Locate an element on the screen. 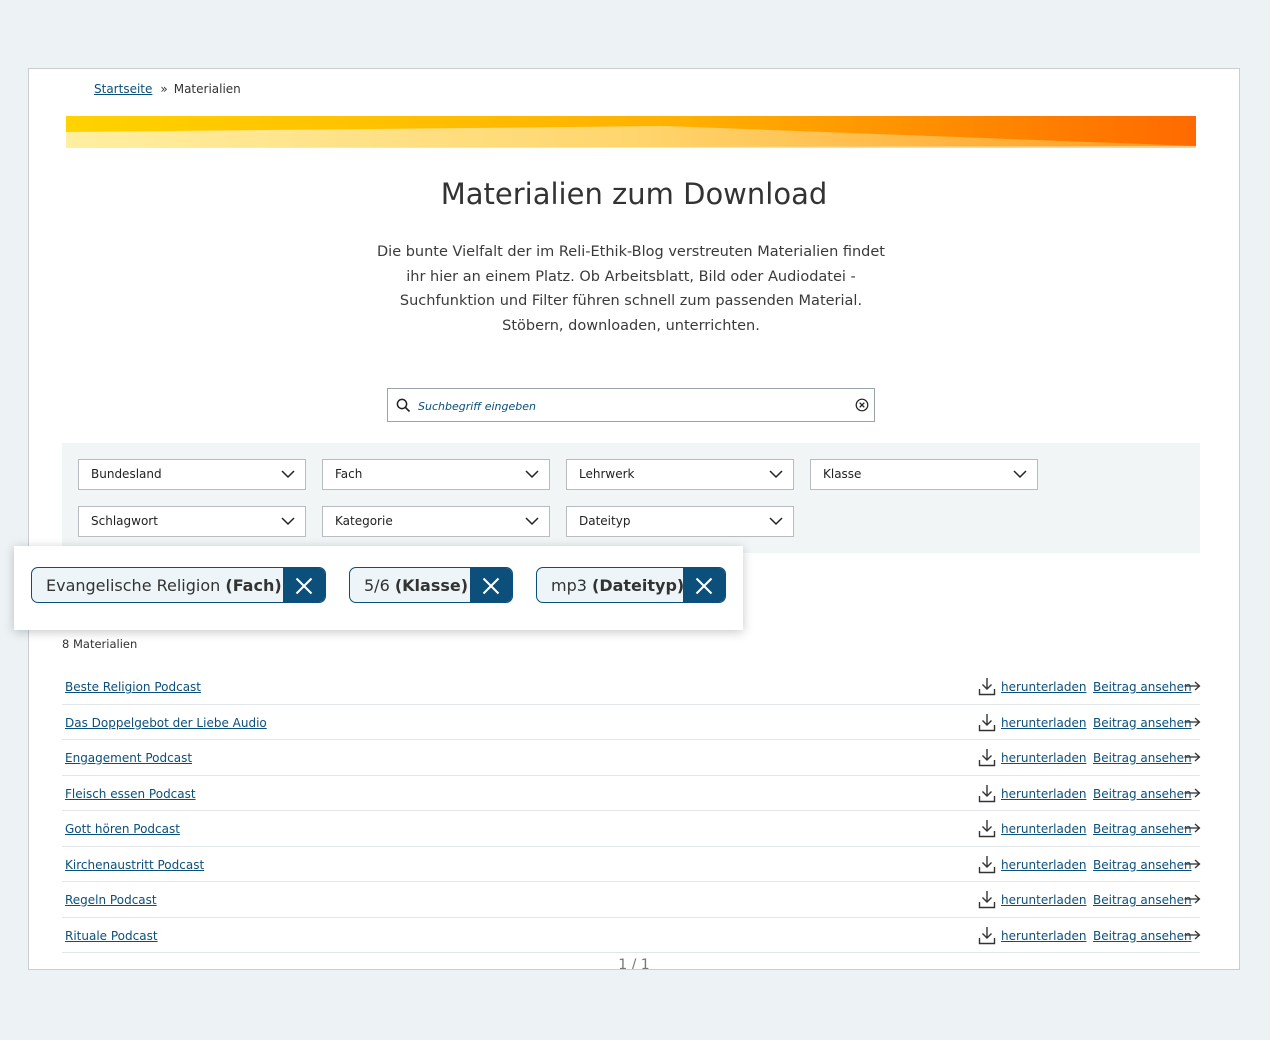  active-filter-chip-fach: Evangelische Religion (Fach) is located at coordinates (178, 585).